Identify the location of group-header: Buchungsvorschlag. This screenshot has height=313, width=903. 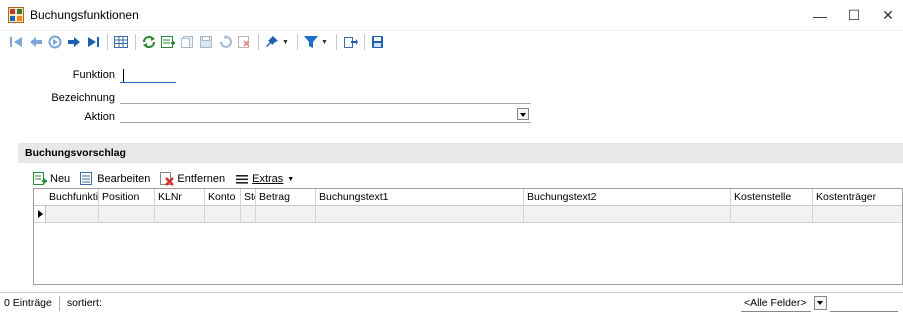
(460, 153).